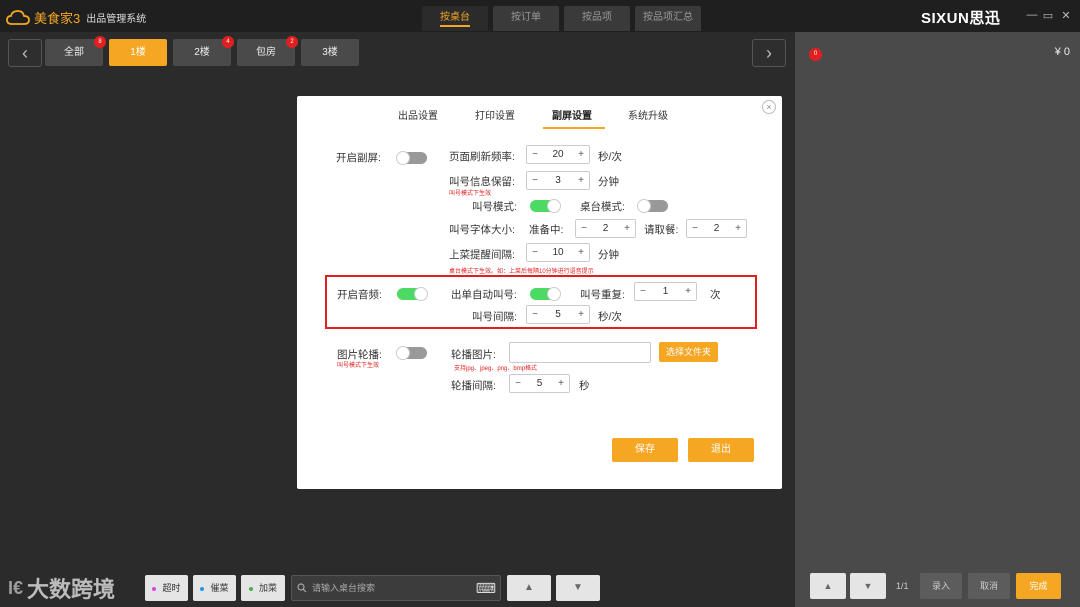  Describe the element at coordinates (868, 586) in the screenshot. I see `panel-down-button: ▼` at that location.